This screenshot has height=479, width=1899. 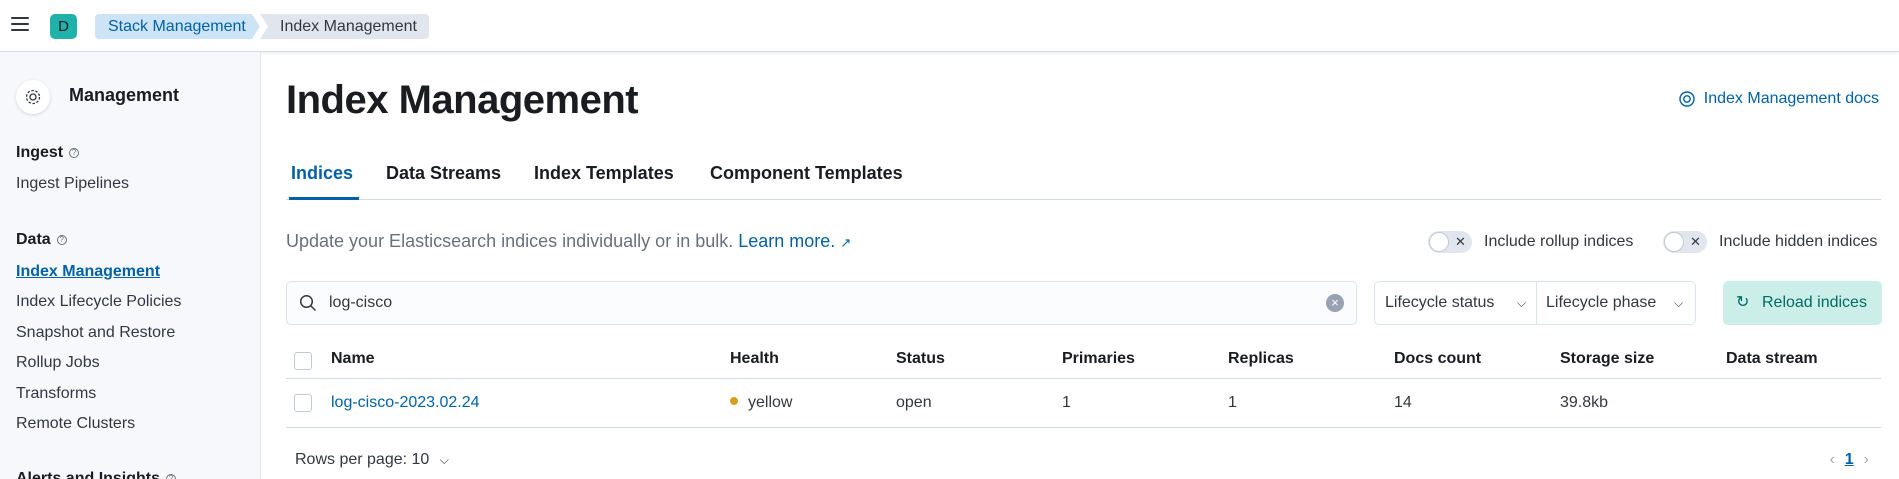 I want to click on breadcrumb-stack-management: Stack Management, so click(x=177, y=26).